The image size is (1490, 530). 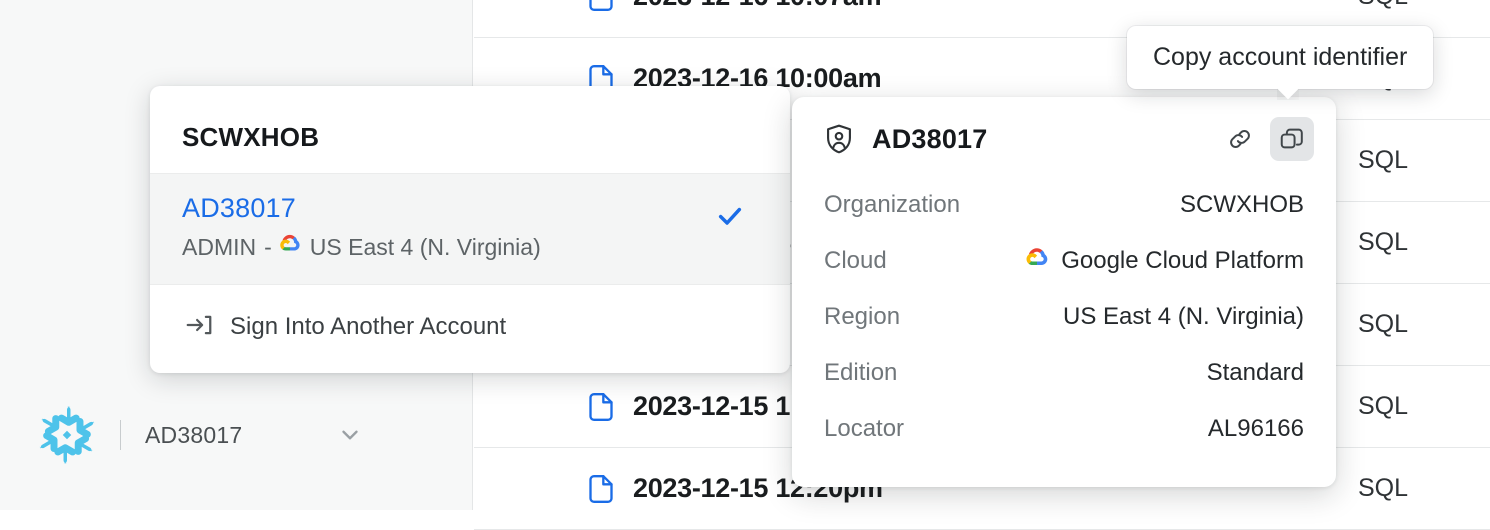 I want to click on dropdown-account-name: AD38017, so click(x=239, y=208).